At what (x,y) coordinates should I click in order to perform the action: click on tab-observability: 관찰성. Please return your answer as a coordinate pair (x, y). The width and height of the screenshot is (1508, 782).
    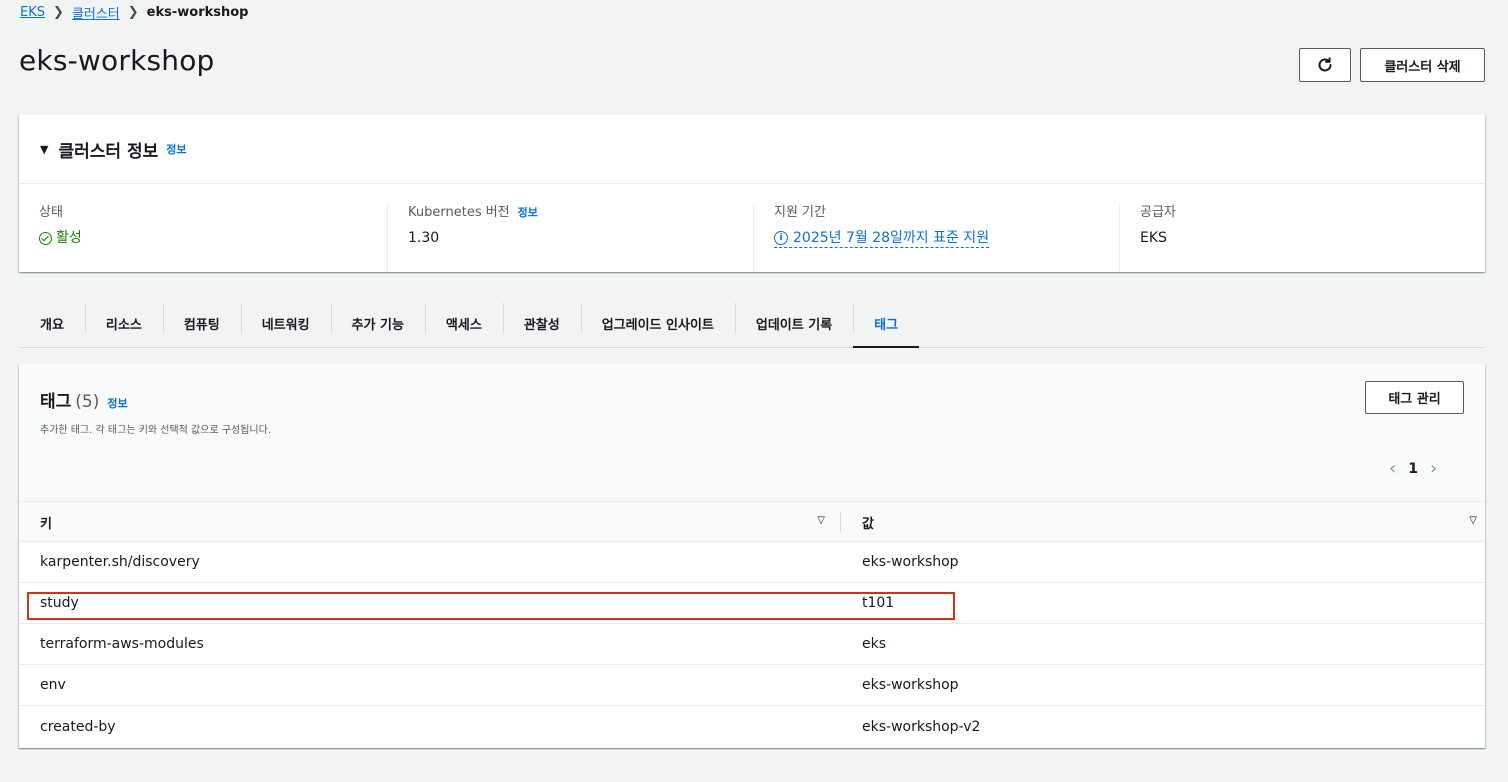
    Looking at the image, I should click on (541, 323).